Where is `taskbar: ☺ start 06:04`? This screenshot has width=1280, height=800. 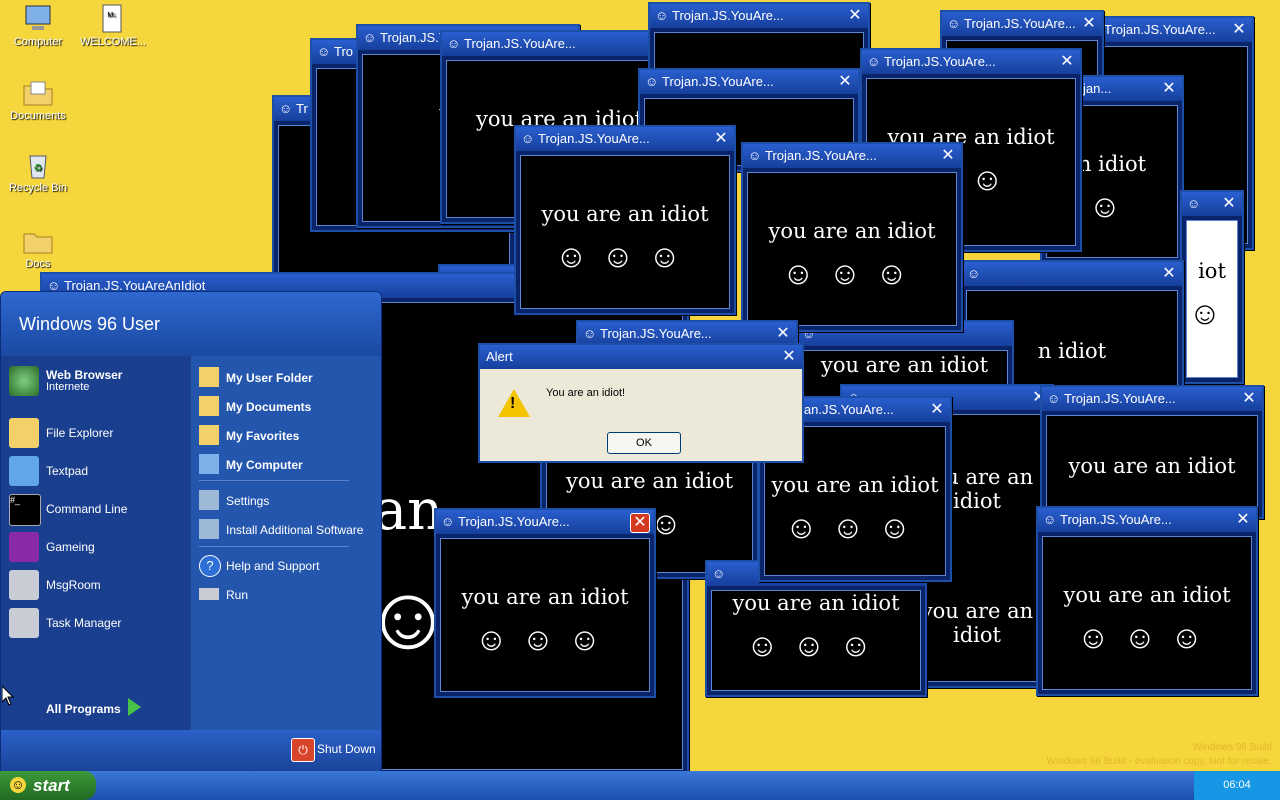
taskbar: ☺ start 06:04 is located at coordinates (640, 785).